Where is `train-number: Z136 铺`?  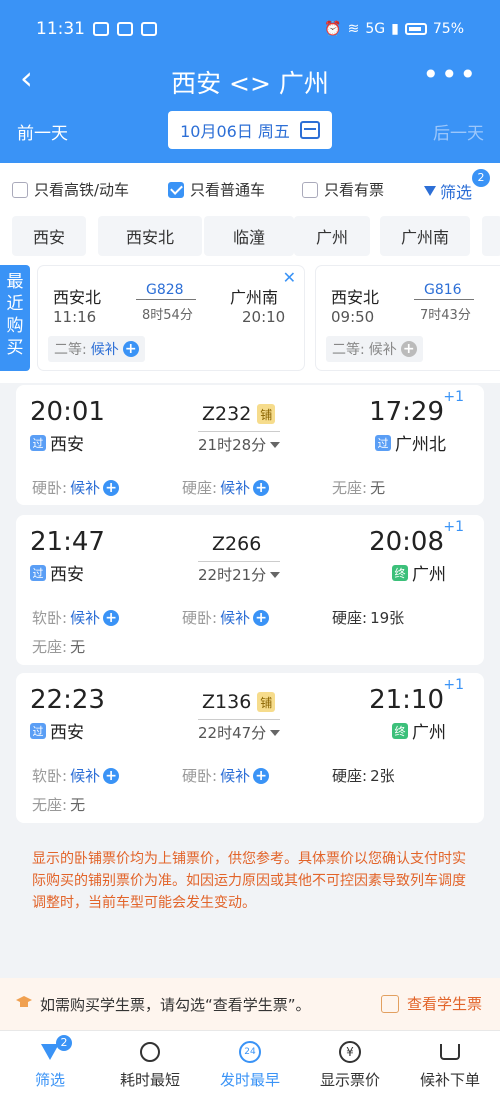
train-number: Z136 铺 is located at coordinates (239, 702).